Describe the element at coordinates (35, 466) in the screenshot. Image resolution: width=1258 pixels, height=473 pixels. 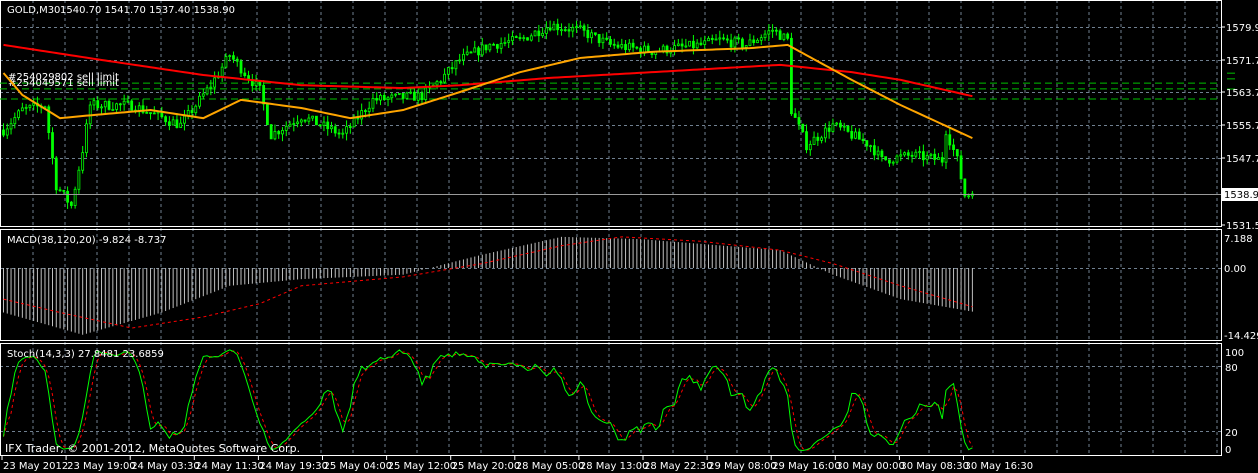
I see `time-label: 23 May 2012` at that location.